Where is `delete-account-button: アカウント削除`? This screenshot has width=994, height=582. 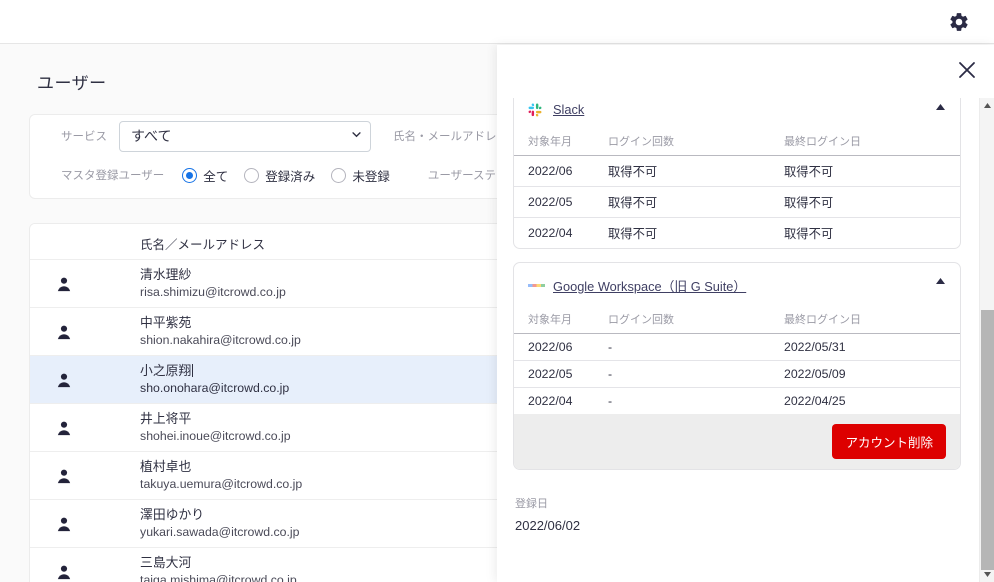
delete-account-button: アカウント削除 is located at coordinates (889, 441).